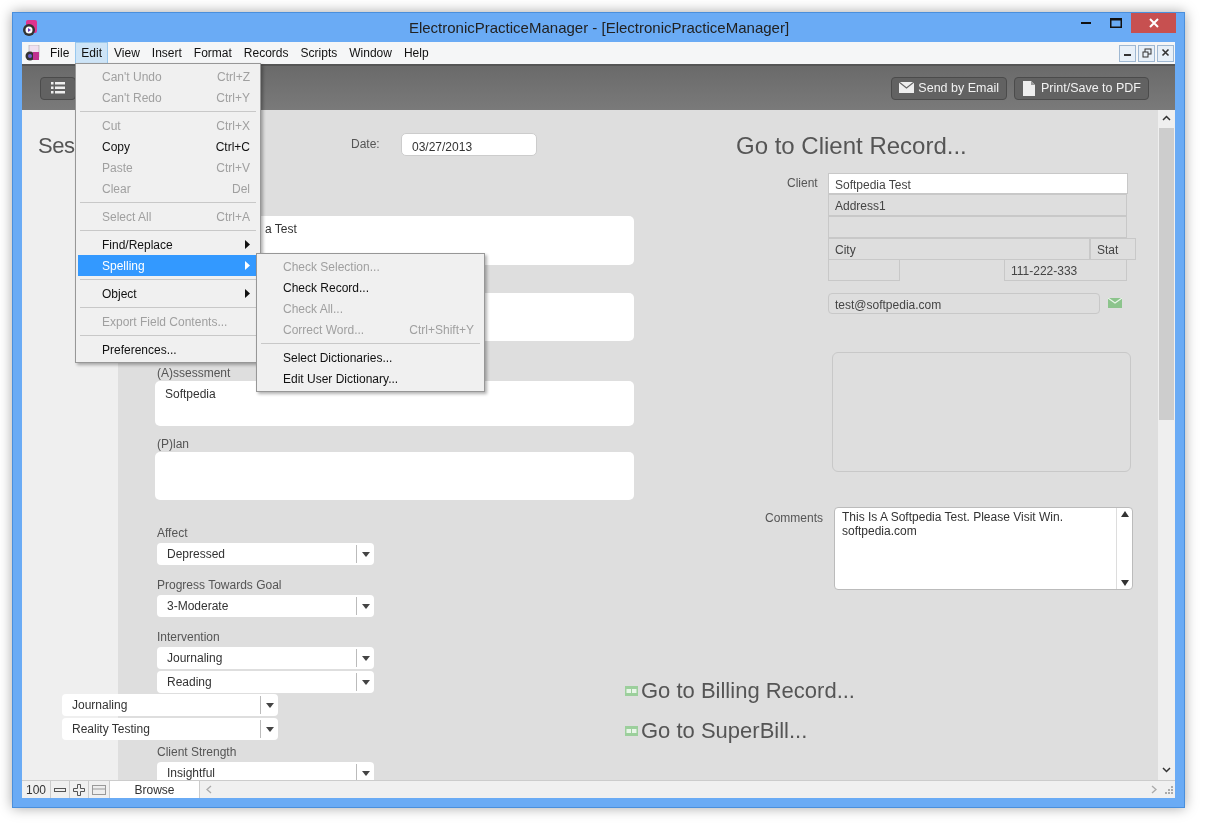 This screenshot has width=1205, height=828. Describe the element at coordinates (952, 525) in the screenshot. I see `comments-text: This Is A Softpedia Test. Please Visit Win. softpedia.com` at that location.